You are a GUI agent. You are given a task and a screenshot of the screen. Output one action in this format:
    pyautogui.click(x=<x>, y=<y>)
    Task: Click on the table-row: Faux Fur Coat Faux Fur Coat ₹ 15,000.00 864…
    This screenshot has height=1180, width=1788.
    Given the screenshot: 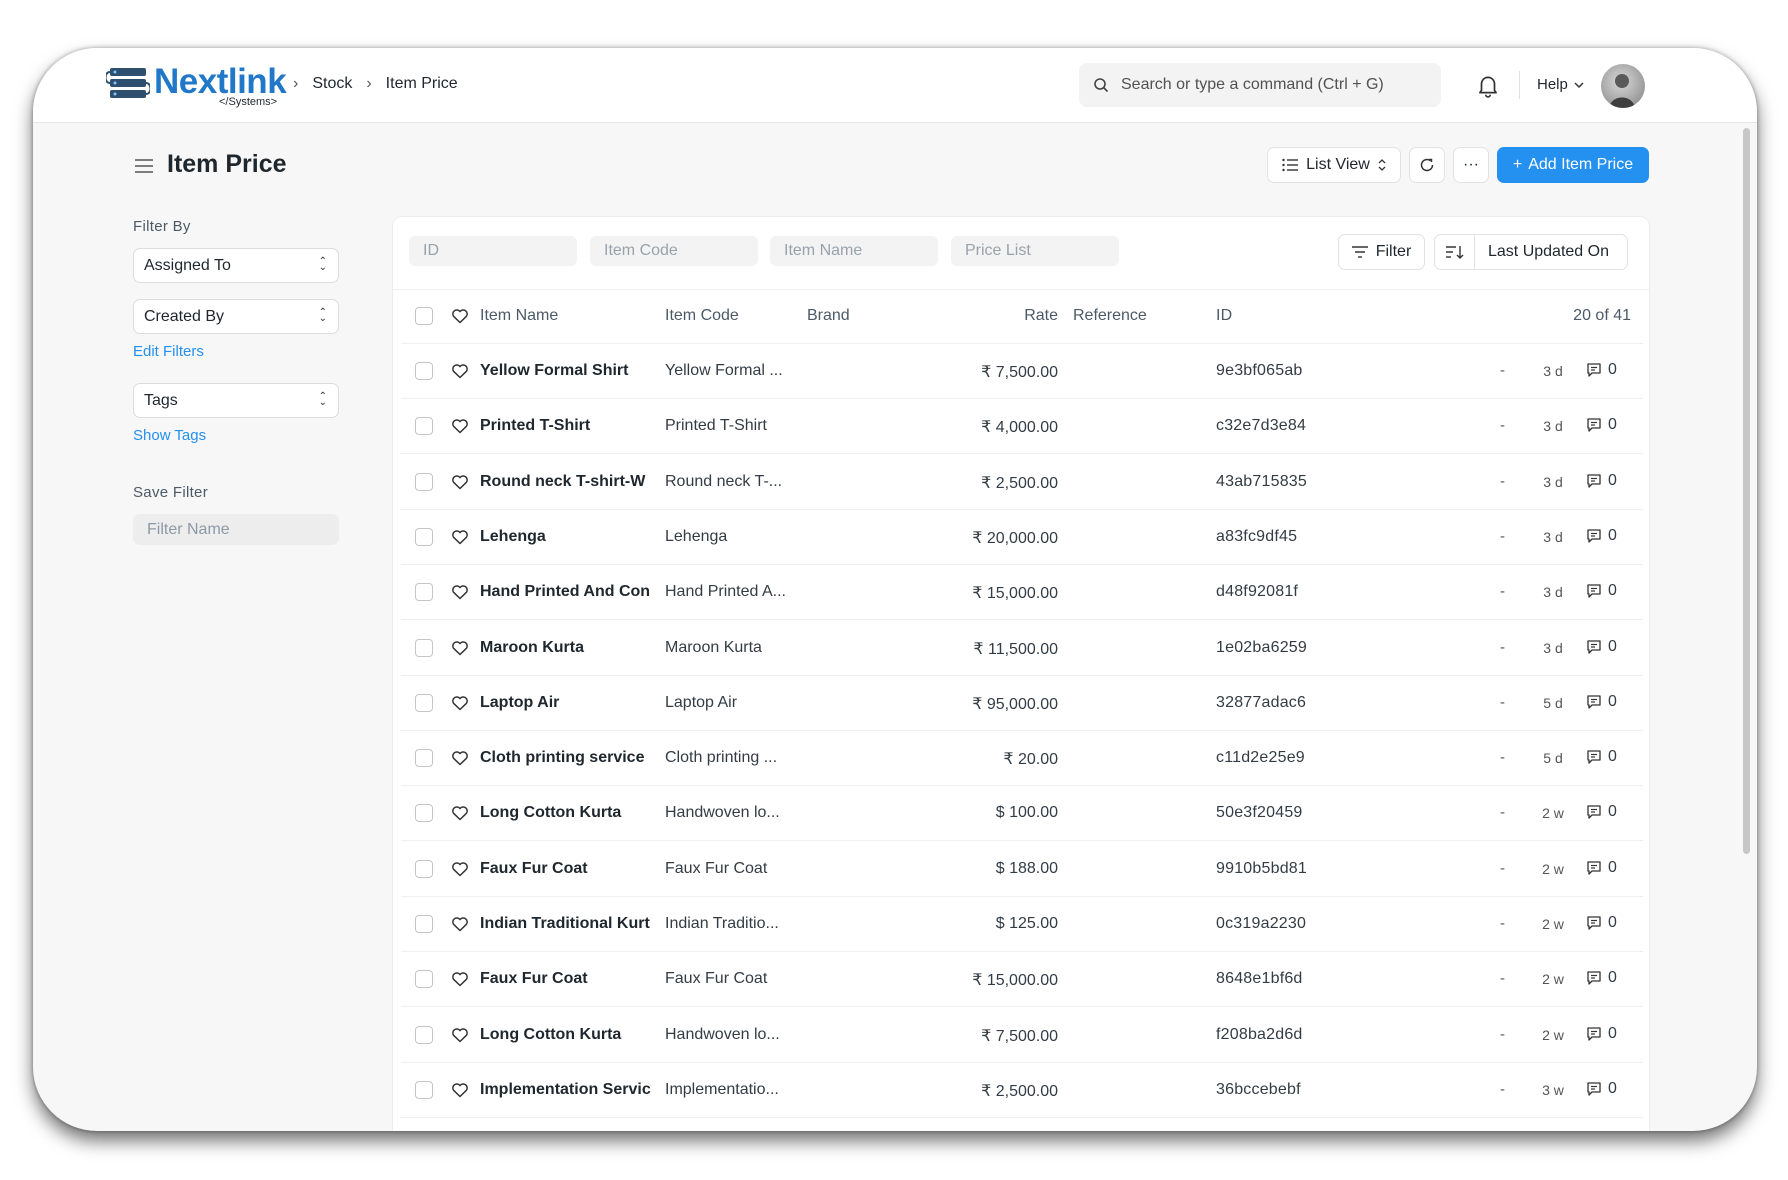 What is the action you would take?
    pyautogui.click(x=1021, y=980)
    